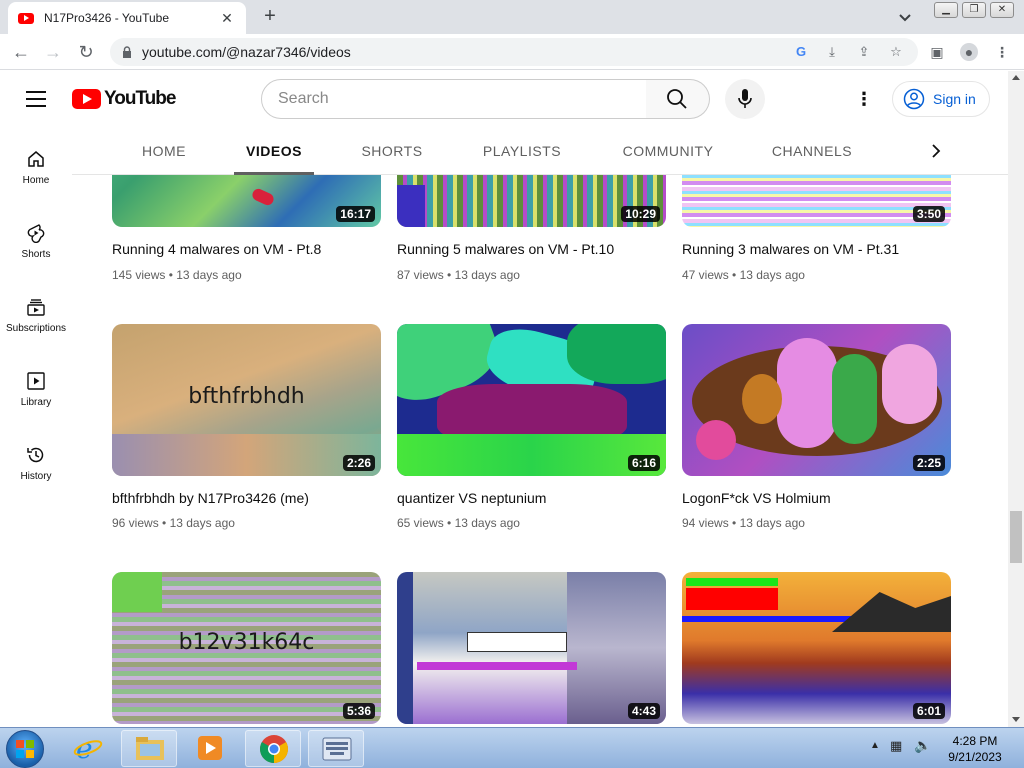 This screenshot has height=768, width=1024. What do you see at coordinates (86, 52) in the screenshot?
I see `reload-icon: ↻` at bounding box center [86, 52].